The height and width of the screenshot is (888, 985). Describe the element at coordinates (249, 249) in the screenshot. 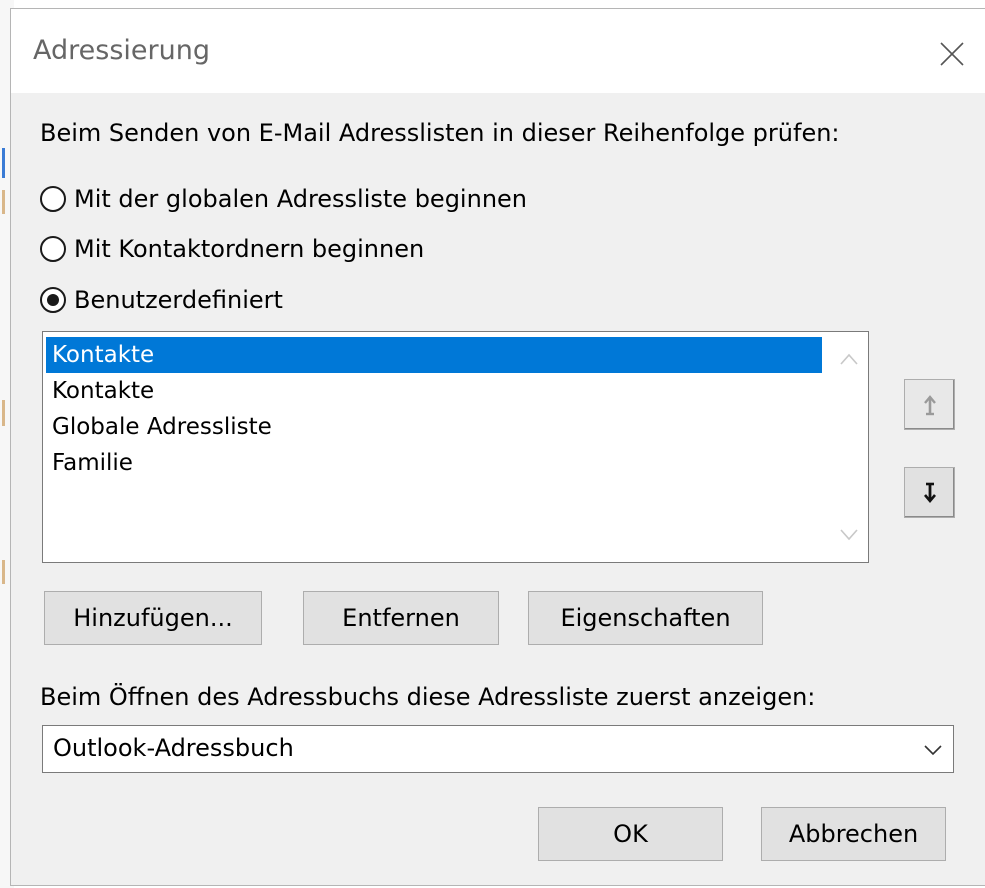

I see `radio-label: Mit Kontaktordnern beginnen` at that location.